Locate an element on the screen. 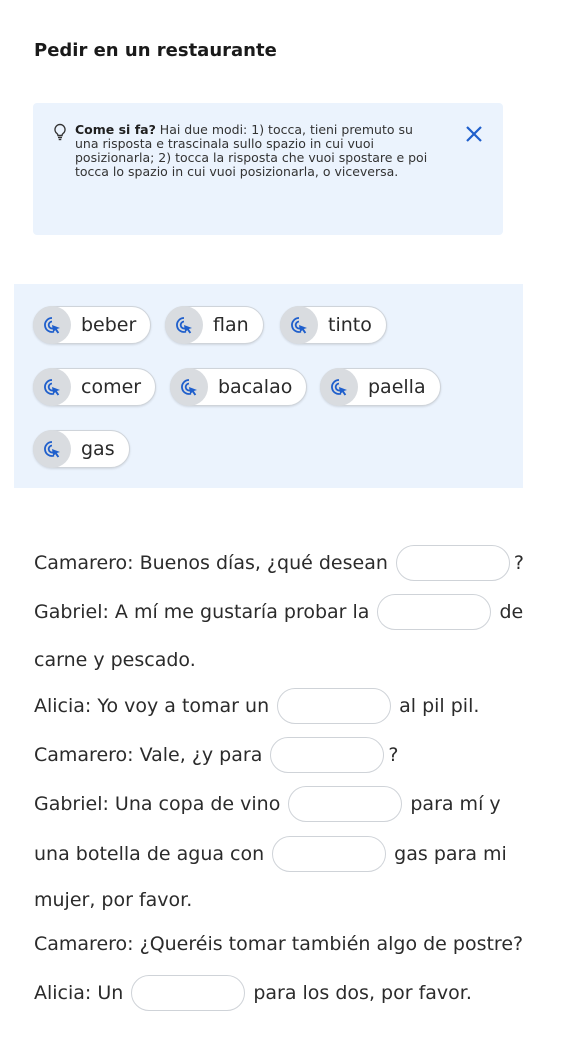 The width and height of the screenshot is (569, 1054). dialog-line: Gabriel: A mí me gustaría probar la de is located at coordinates (278, 612).